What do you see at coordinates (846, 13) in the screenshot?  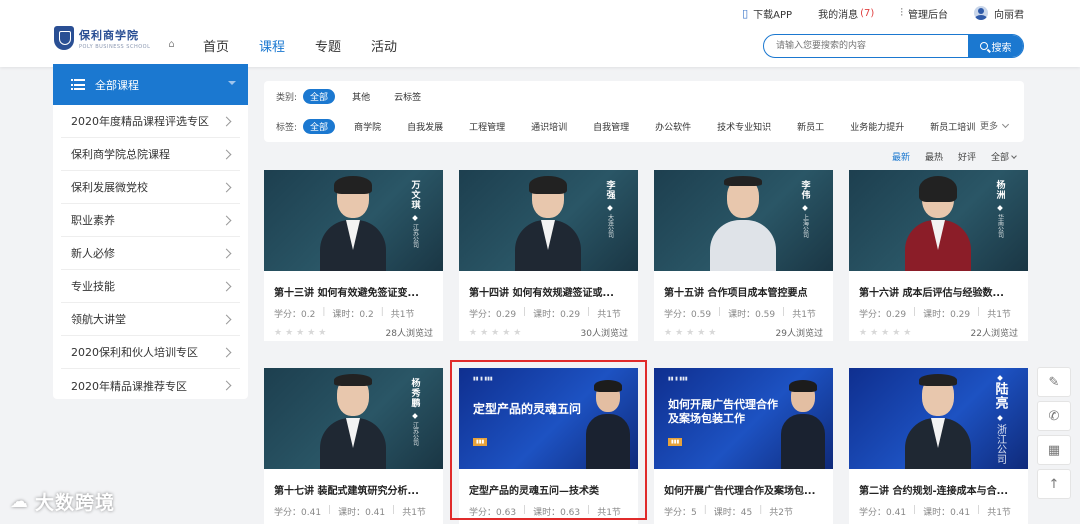 I see `my-messages-link: 我的消息 (7)` at bounding box center [846, 13].